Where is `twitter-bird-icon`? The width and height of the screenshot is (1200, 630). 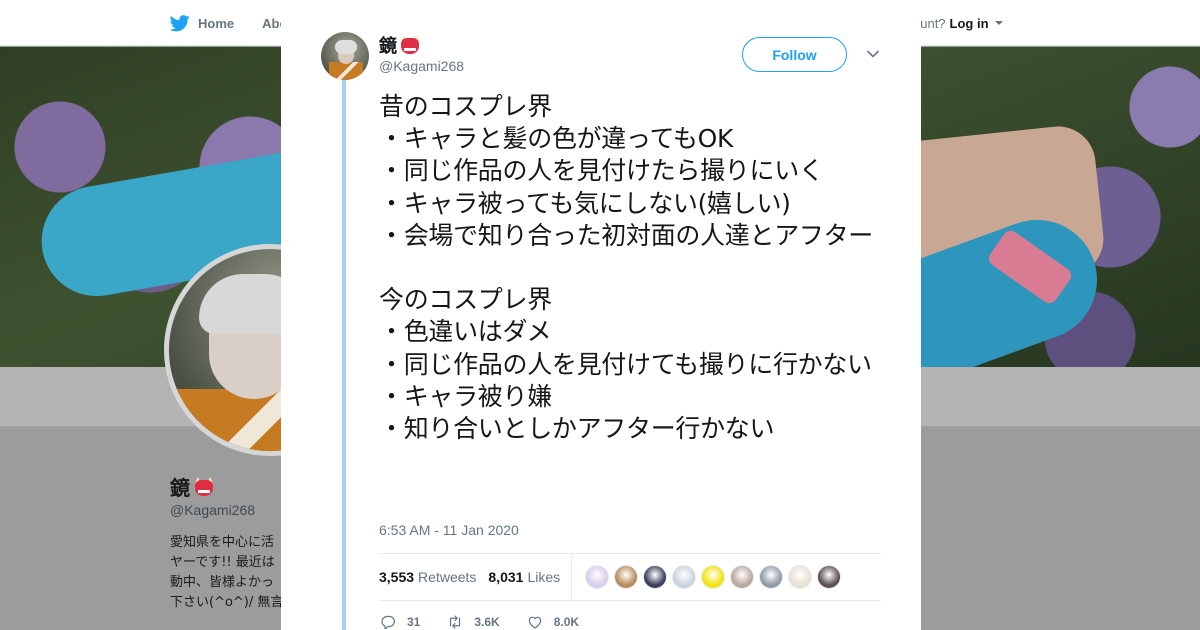
twitter-bird-icon is located at coordinates (180, 23).